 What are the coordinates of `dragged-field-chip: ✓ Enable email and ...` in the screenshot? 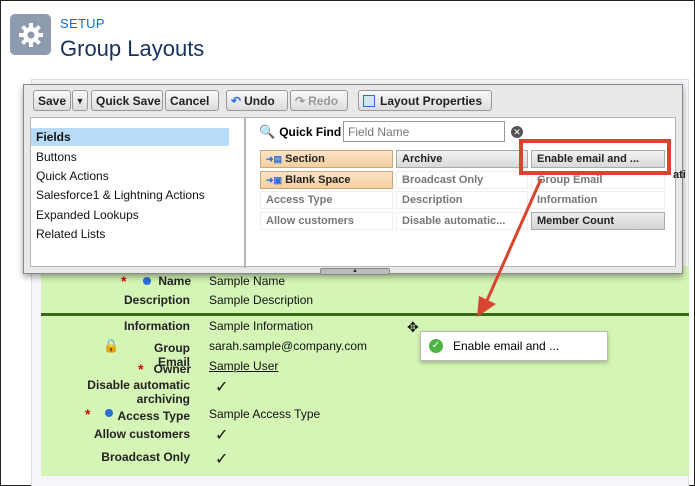 It's located at (514, 346).